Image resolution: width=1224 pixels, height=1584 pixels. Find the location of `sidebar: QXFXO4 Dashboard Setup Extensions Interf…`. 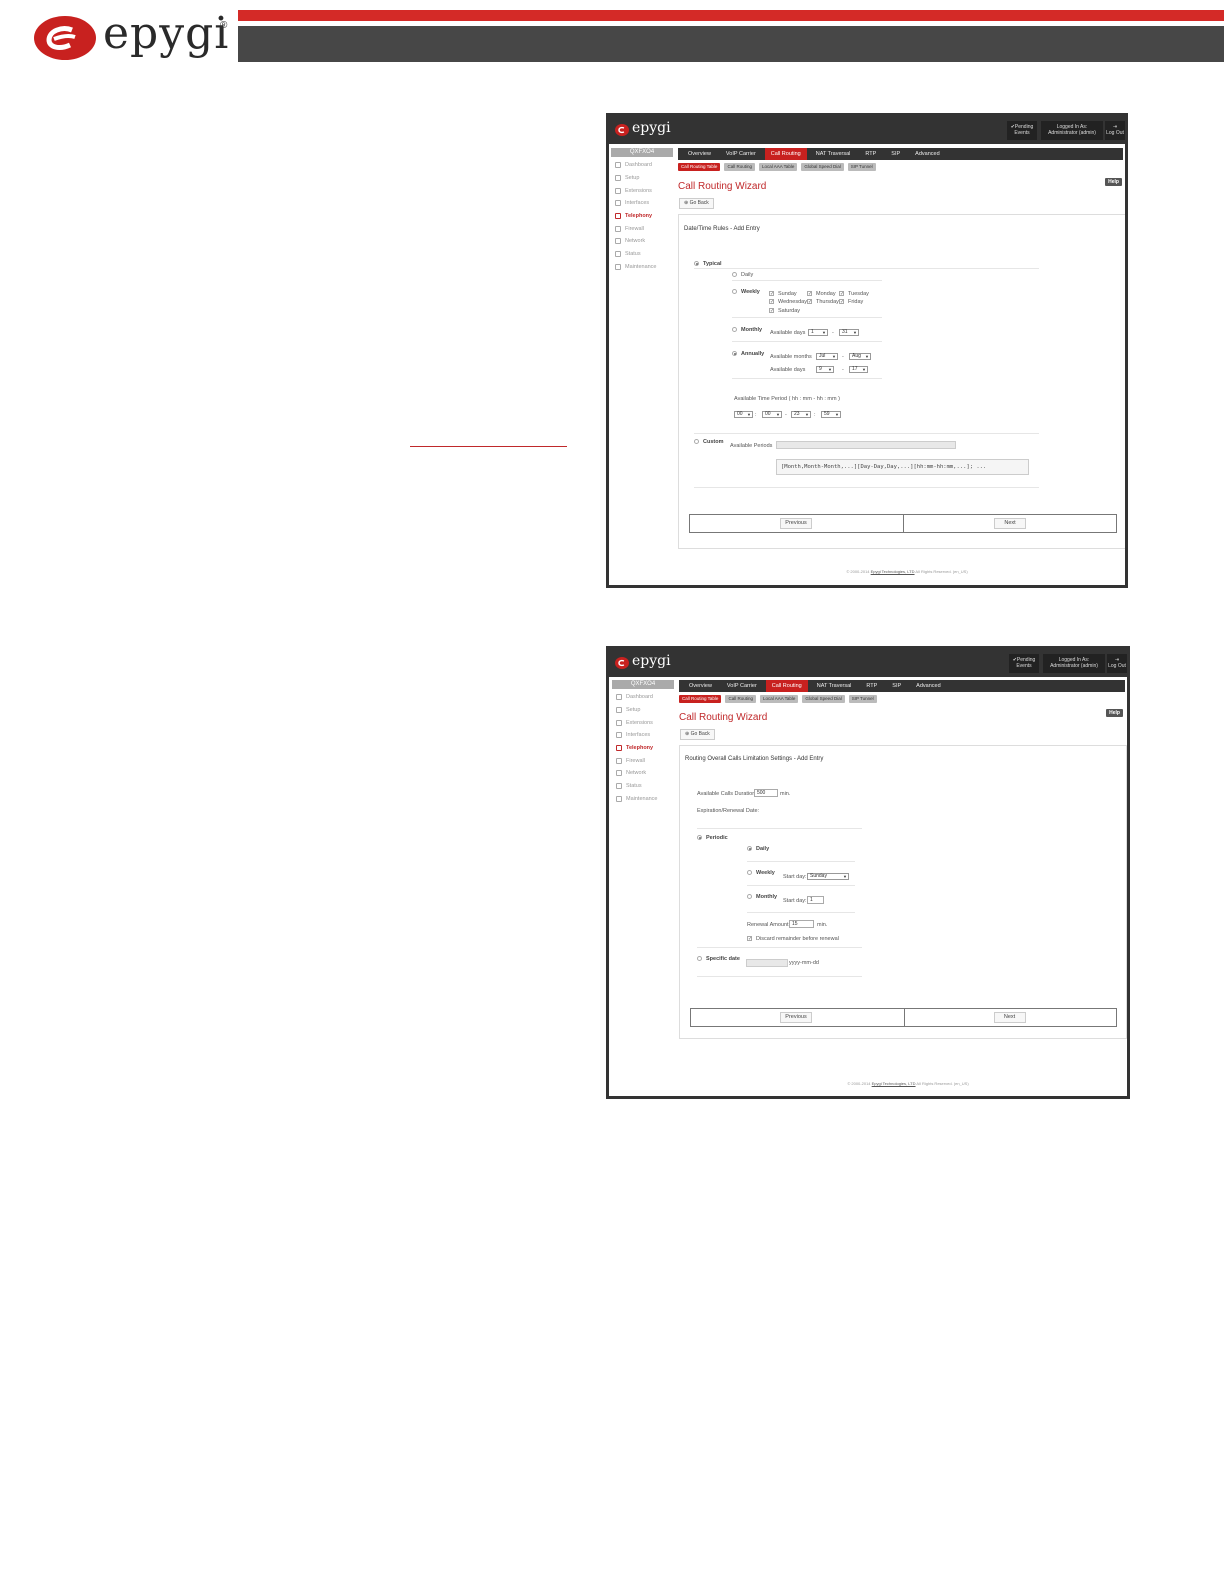

sidebar: QXFXO4 Dashboard Setup Extensions Interf… is located at coordinates (642, 210).